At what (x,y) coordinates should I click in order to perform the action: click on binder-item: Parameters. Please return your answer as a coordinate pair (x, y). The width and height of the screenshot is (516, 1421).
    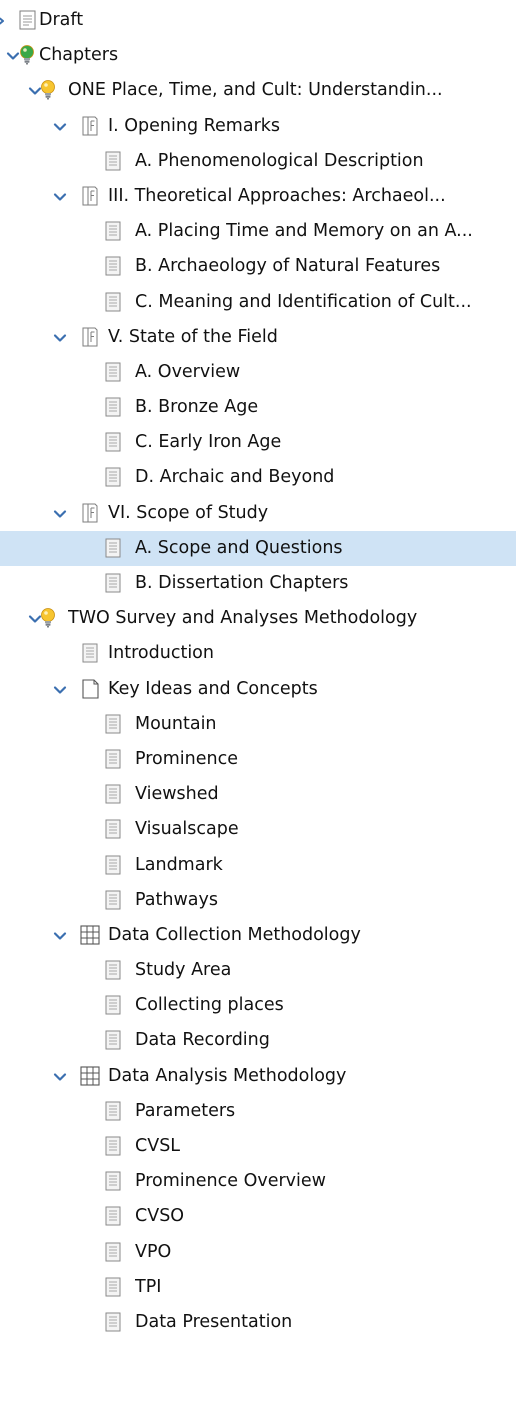
    Looking at the image, I should click on (258, 1111).